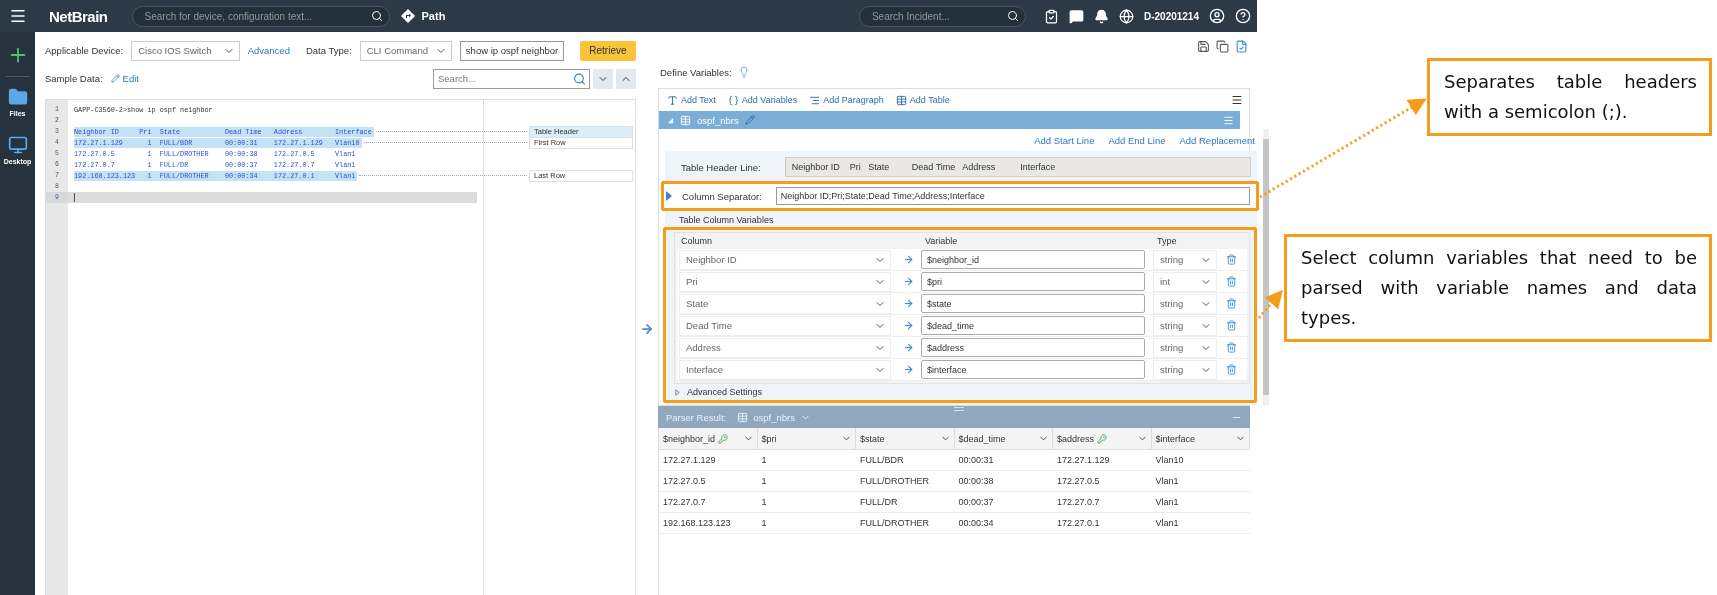 The height and width of the screenshot is (595, 1717). I want to click on table-icon, so click(901, 100).